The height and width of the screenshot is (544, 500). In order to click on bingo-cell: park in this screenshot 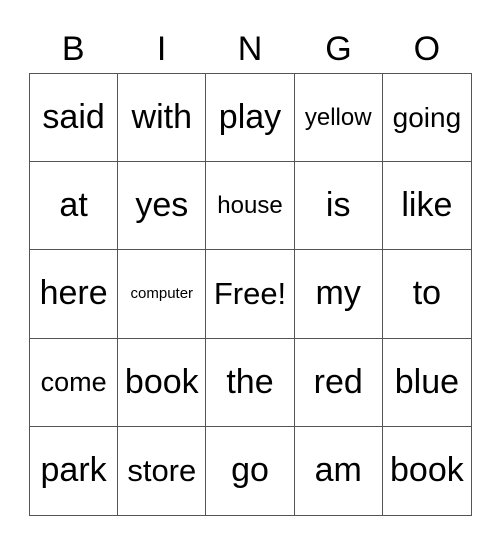, I will do `click(74, 470)`.